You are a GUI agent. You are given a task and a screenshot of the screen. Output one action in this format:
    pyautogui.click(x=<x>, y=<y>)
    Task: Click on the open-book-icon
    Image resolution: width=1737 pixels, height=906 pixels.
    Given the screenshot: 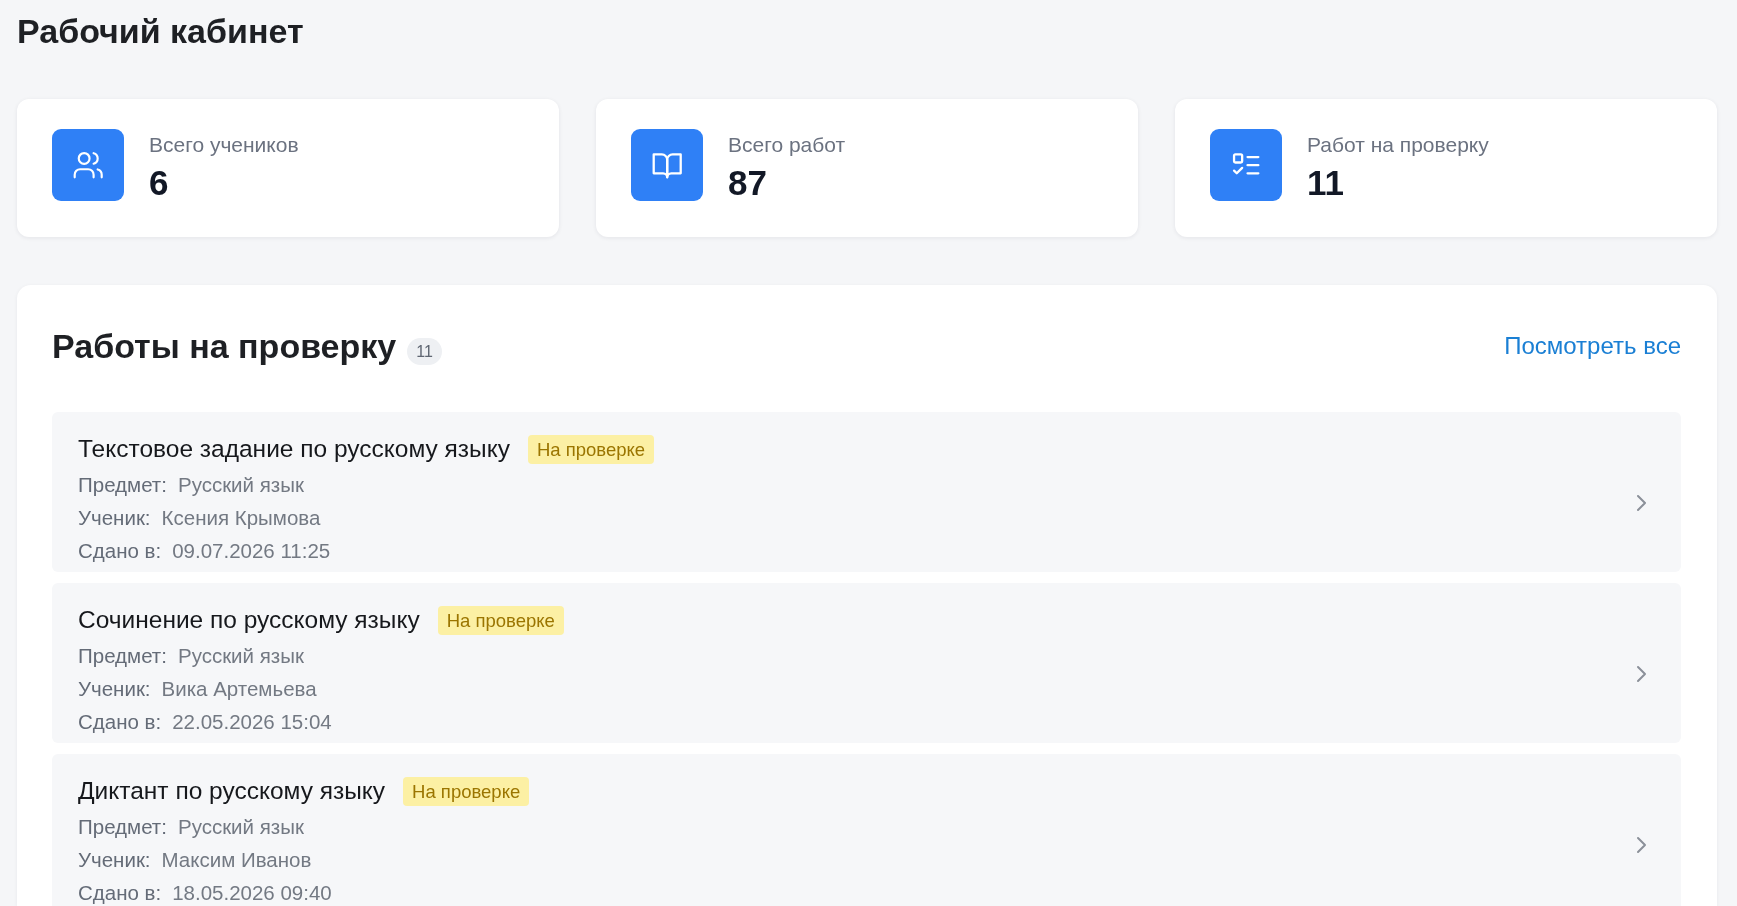 What is the action you would take?
    pyautogui.click(x=667, y=165)
    